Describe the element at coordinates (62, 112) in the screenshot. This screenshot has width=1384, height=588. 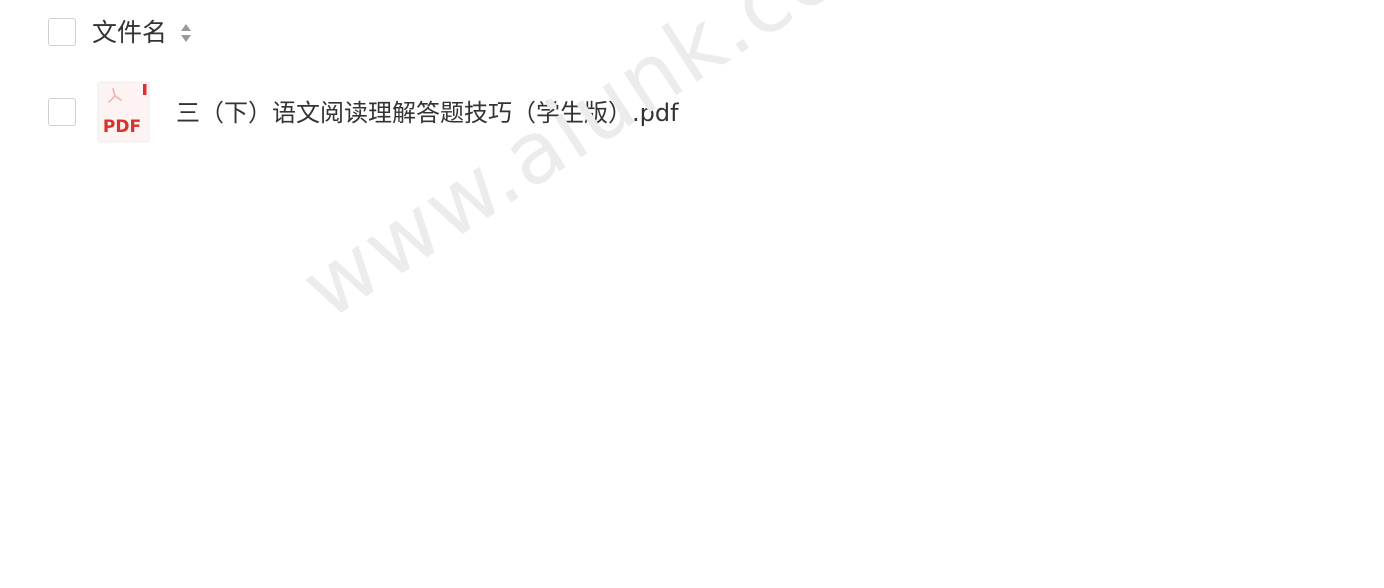
I see `file-checkbox` at that location.